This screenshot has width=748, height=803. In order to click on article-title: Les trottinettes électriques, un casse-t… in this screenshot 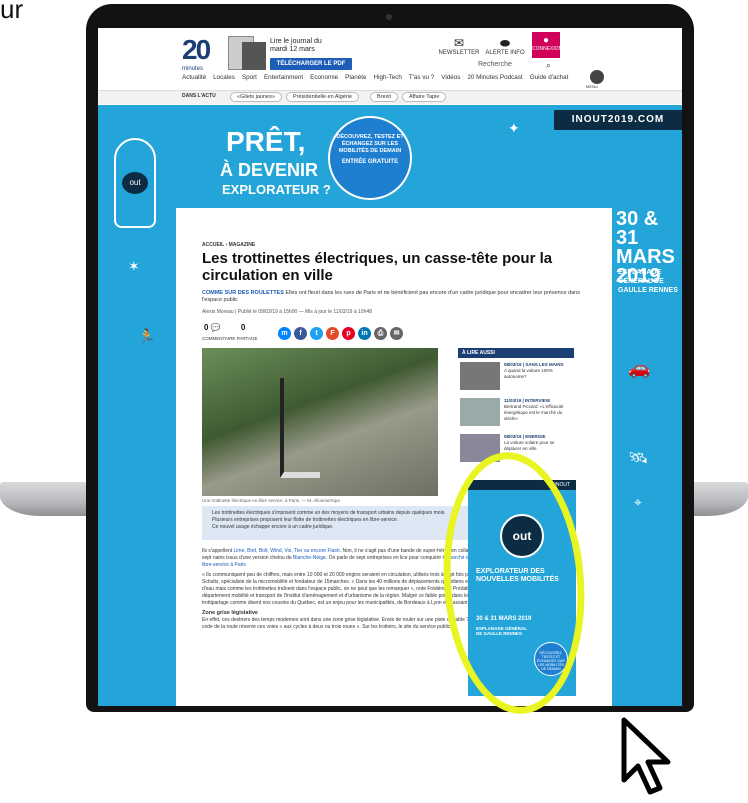, I will do `click(377, 267)`.